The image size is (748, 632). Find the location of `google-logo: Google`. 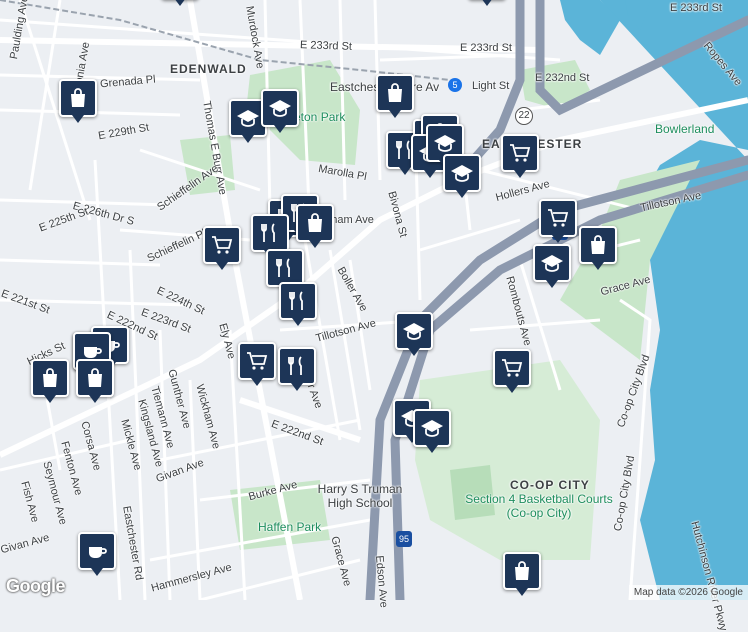

google-logo: Google is located at coordinates (36, 586).